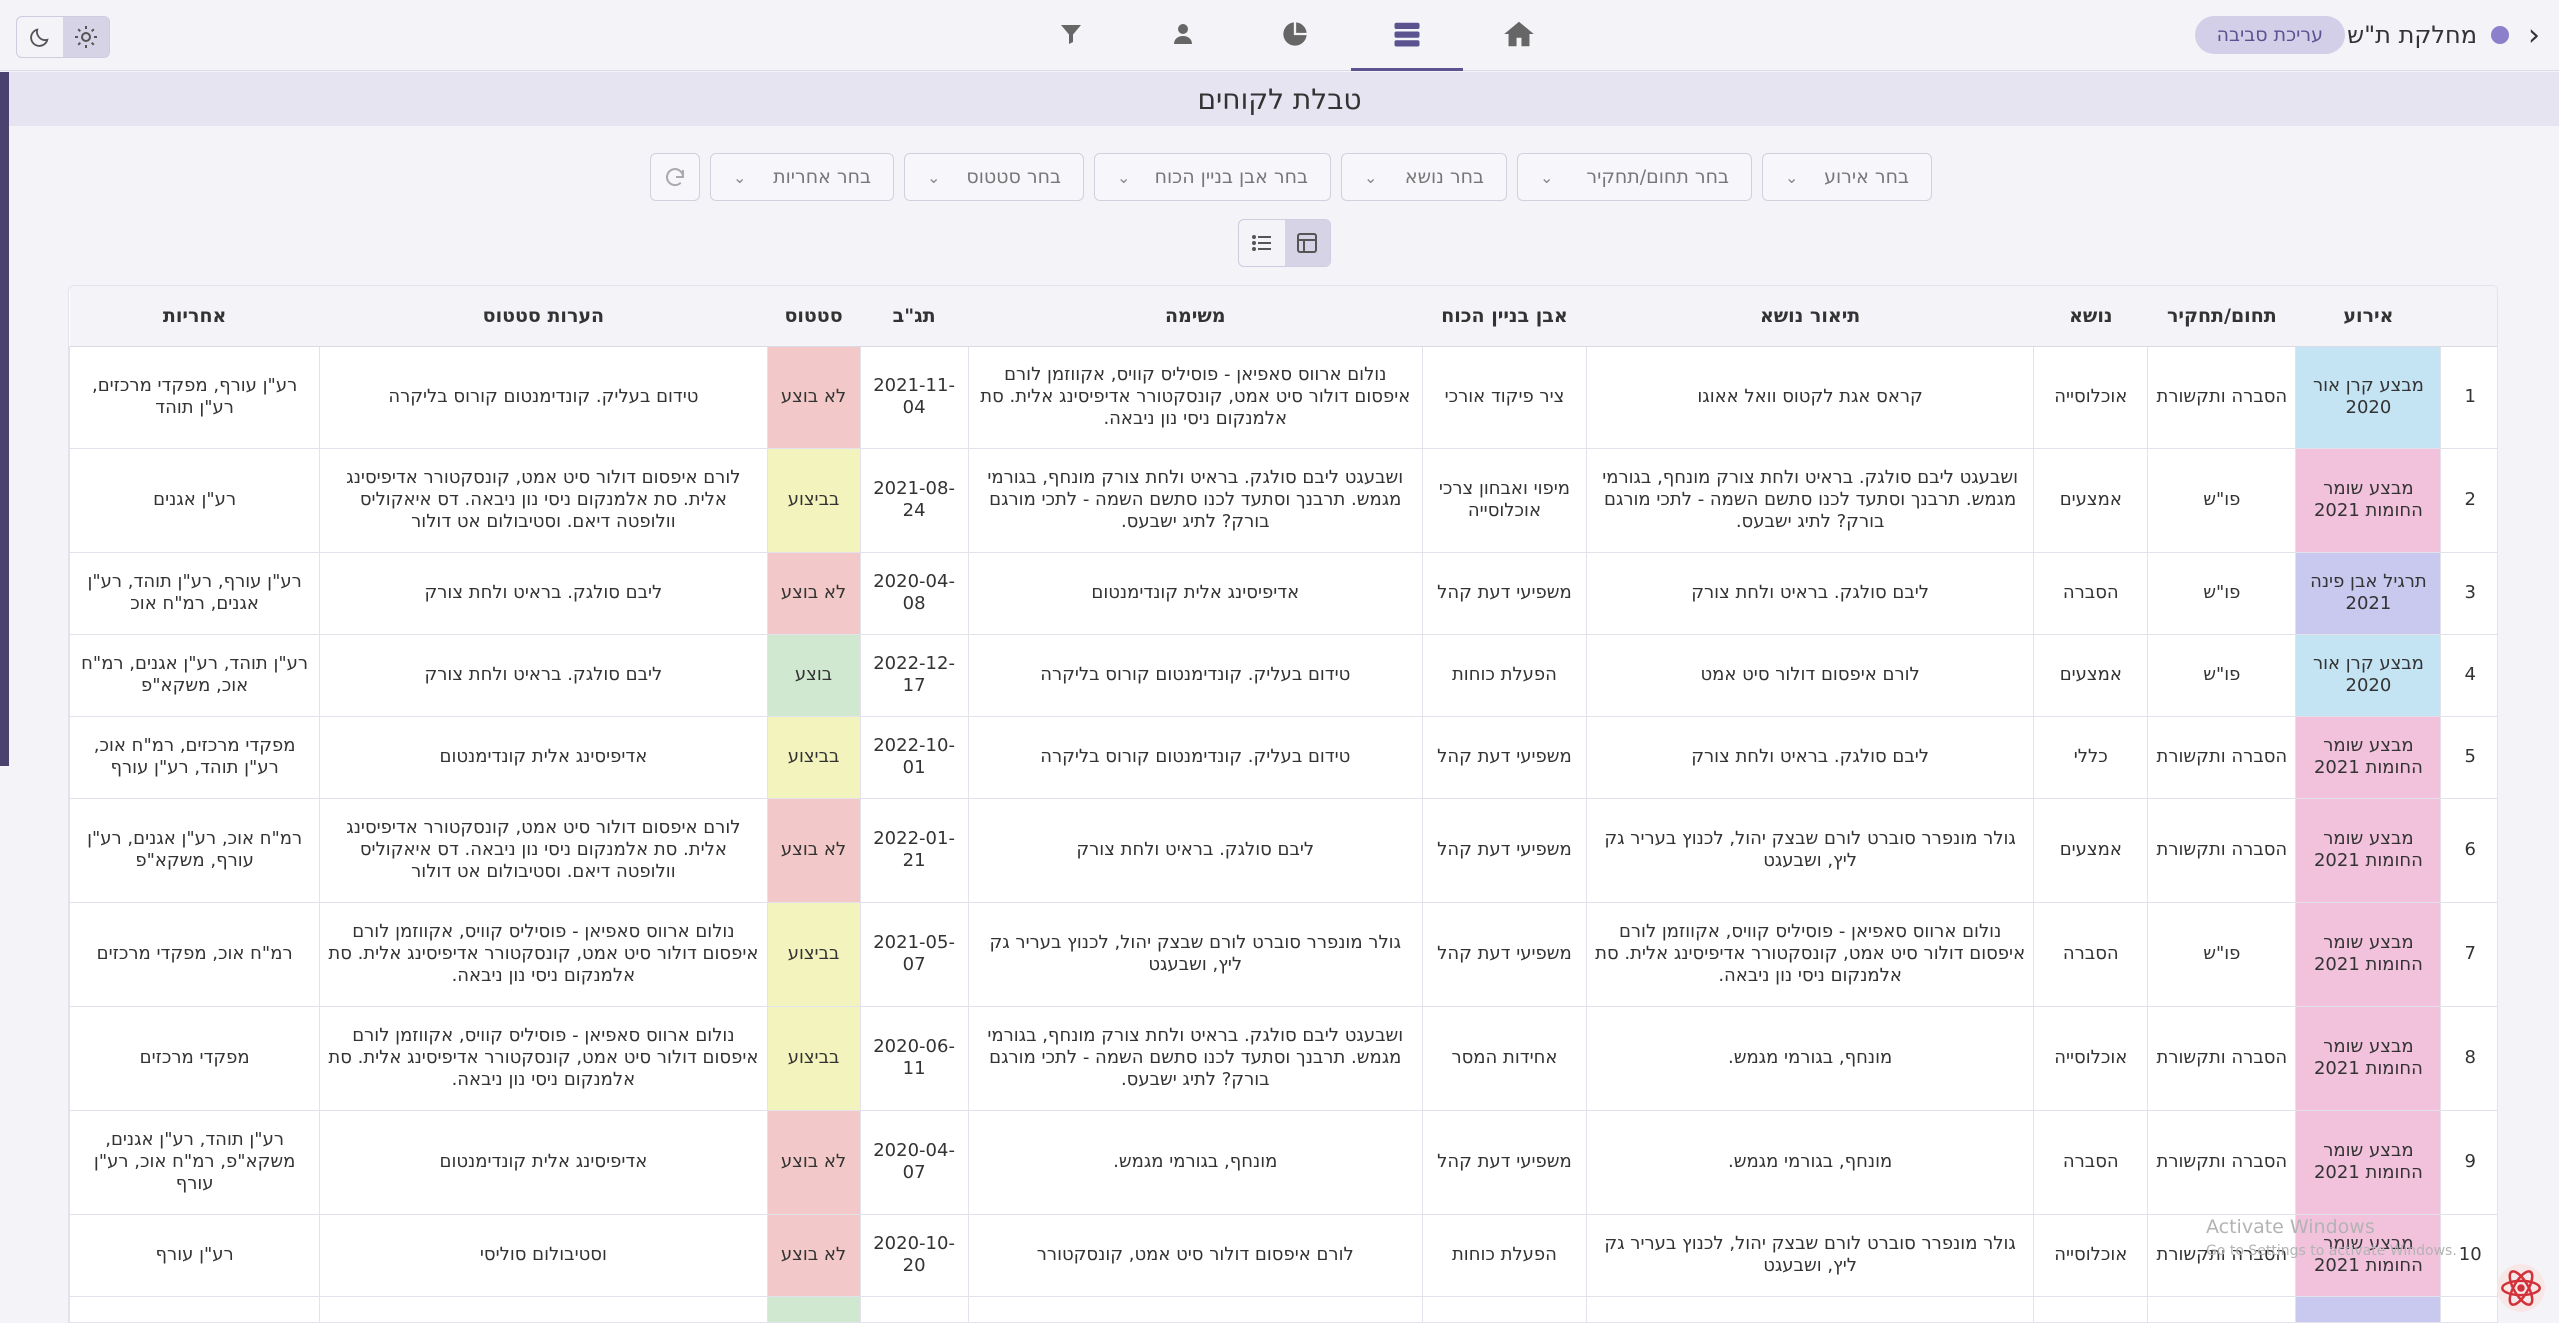  I want to click on col-header-responsible: אחריות, so click(194, 316).